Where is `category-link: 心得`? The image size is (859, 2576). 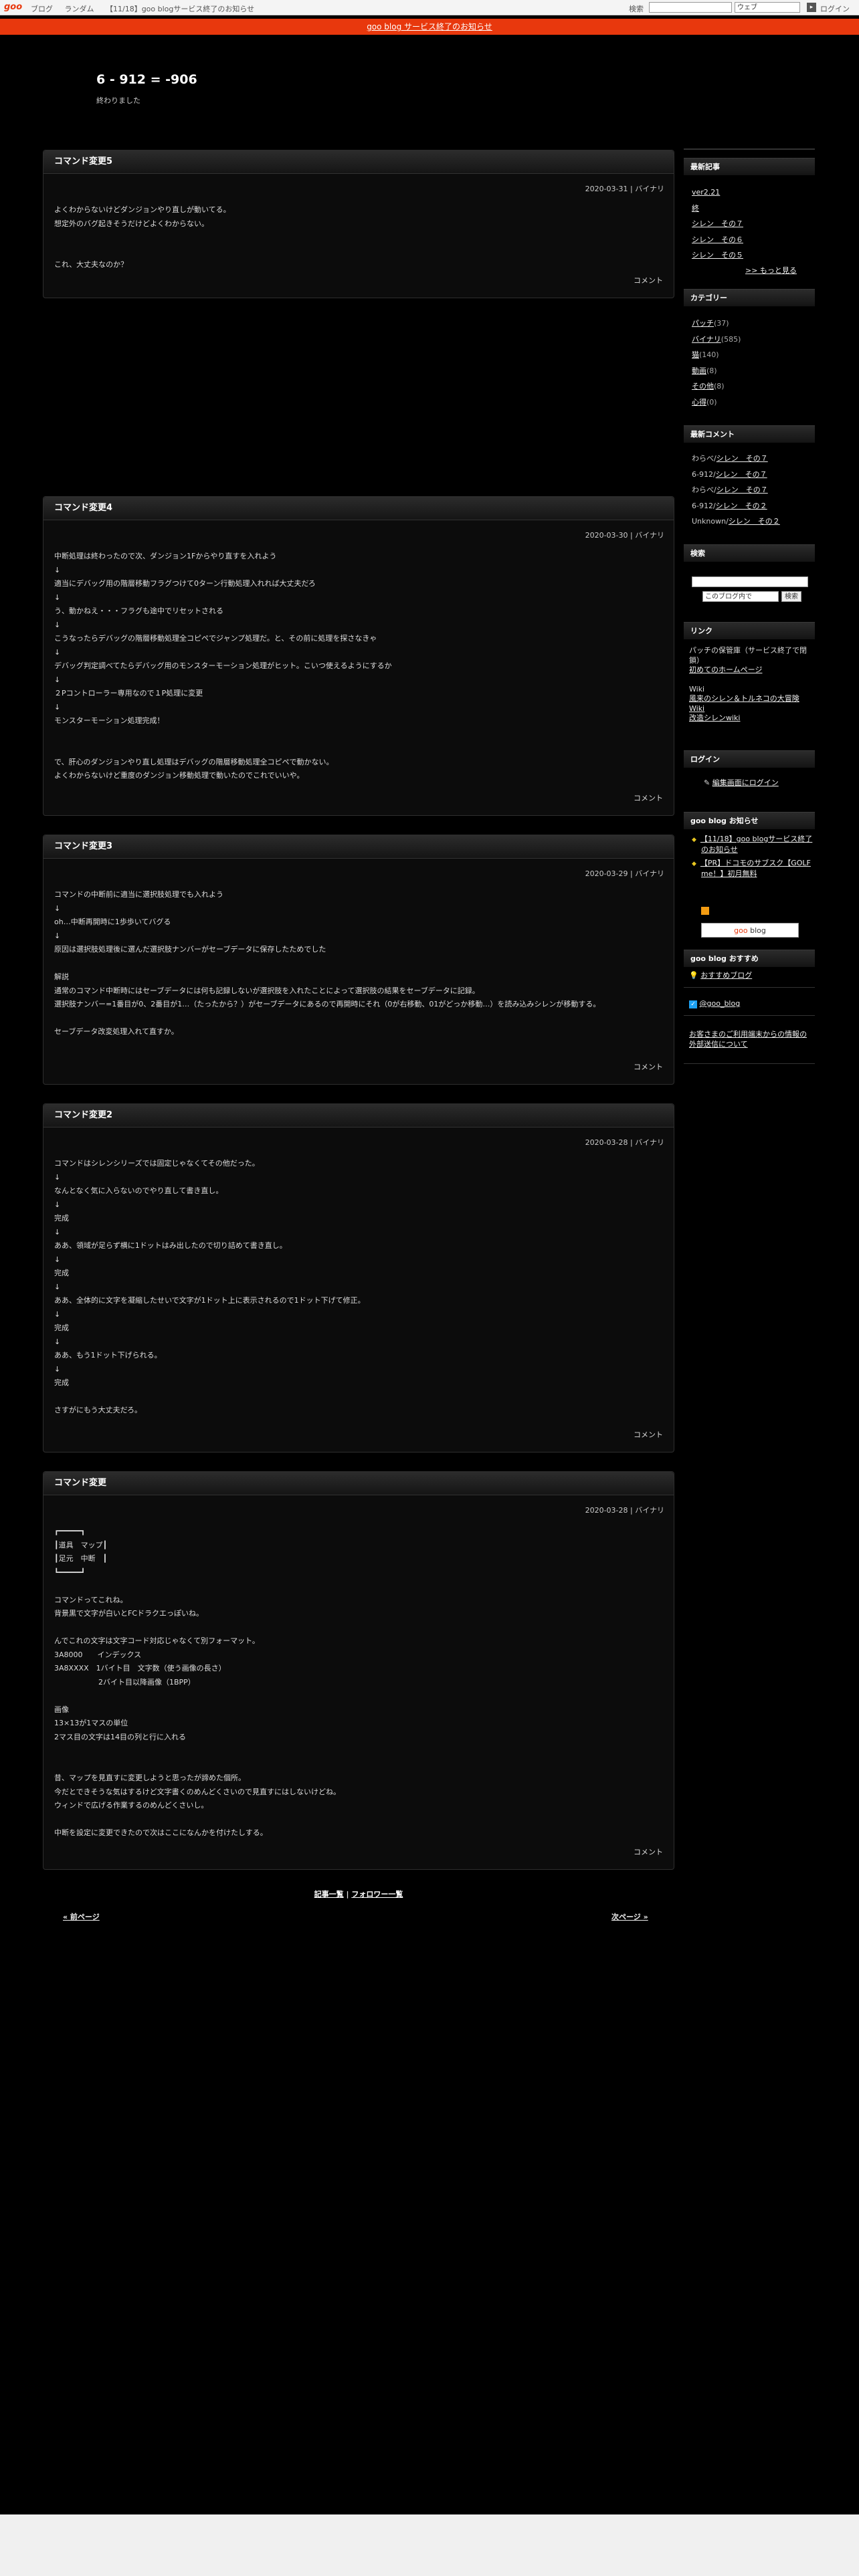 category-link: 心得 is located at coordinates (699, 402).